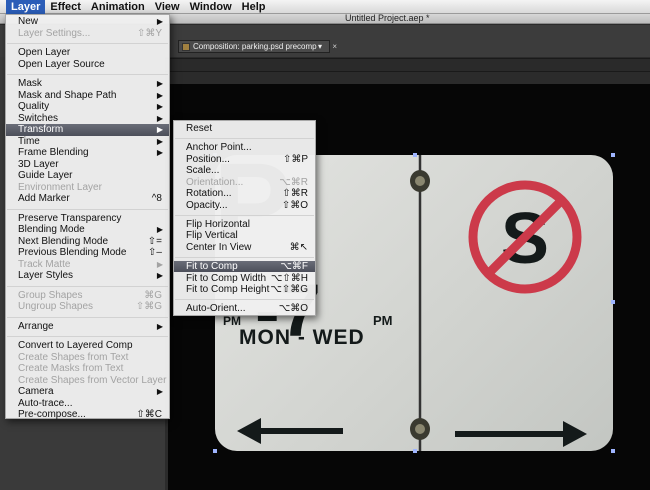 This screenshot has width=650, height=490. I want to click on menu-item-label: Fit to Comp Height, so click(228, 290).